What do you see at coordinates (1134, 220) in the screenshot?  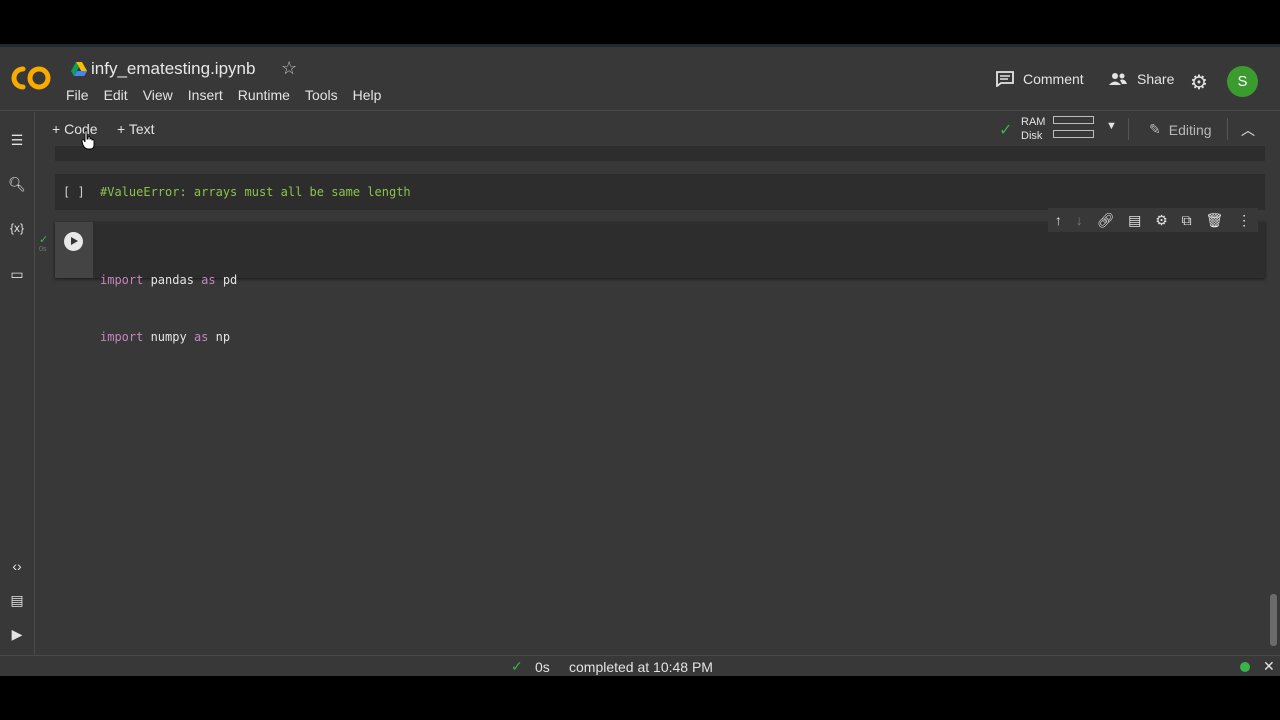 I see `comment-icon: ▤` at bounding box center [1134, 220].